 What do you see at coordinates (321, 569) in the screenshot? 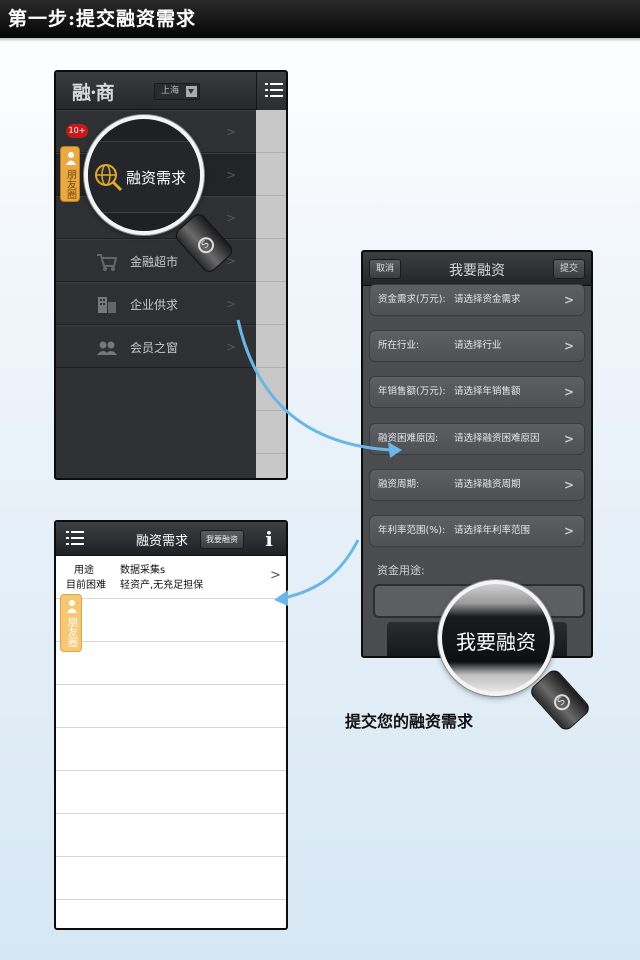
I see `flow-arrow-to-list` at bounding box center [321, 569].